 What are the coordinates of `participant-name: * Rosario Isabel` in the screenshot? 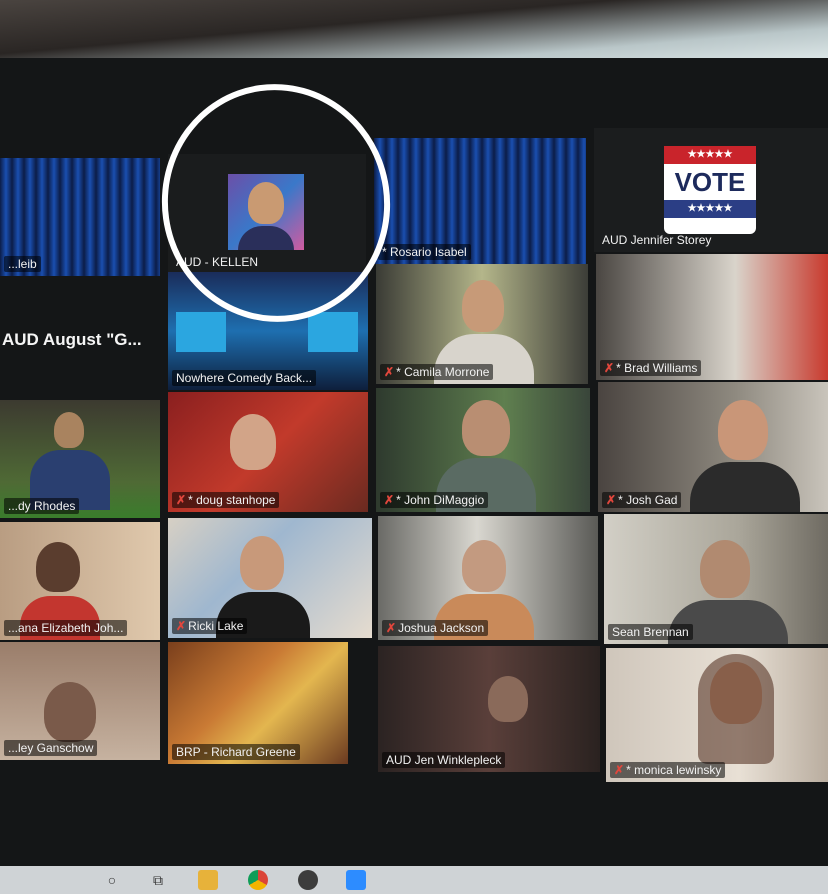 It's located at (424, 252).